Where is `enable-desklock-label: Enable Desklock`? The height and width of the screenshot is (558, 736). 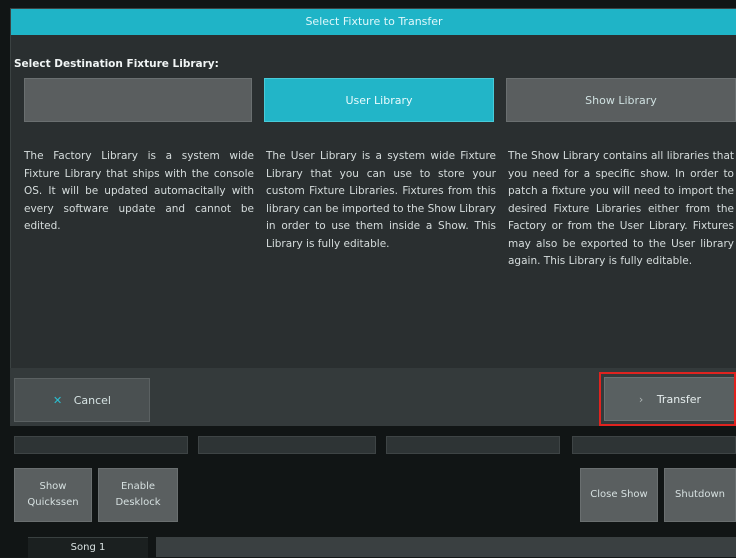
enable-desklock-label: Enable Desklock is located at coordinates (138, 494).